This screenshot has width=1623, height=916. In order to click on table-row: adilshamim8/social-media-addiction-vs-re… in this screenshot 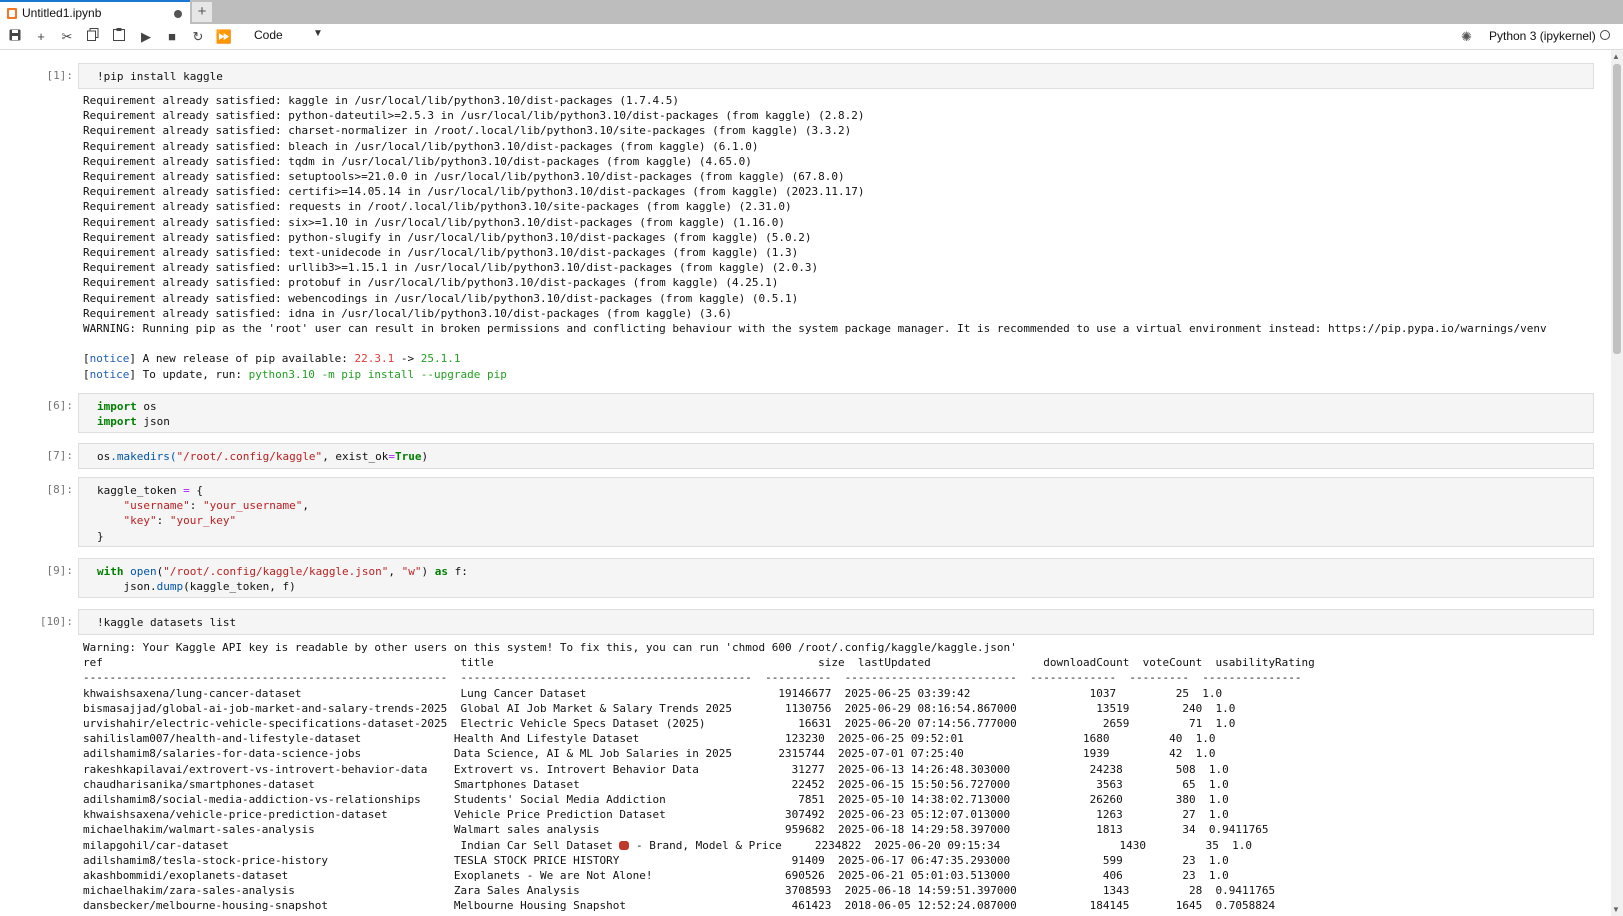, I will do `click(656, 800)`.